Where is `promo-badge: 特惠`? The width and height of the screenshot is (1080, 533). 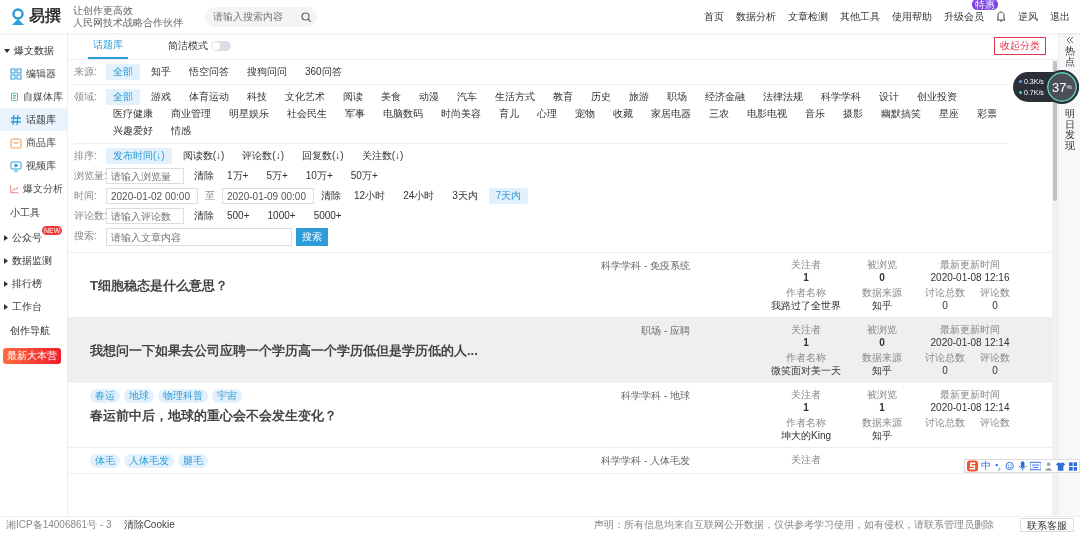
promo-badge: 特惠 is located at coordinates (985, 5).